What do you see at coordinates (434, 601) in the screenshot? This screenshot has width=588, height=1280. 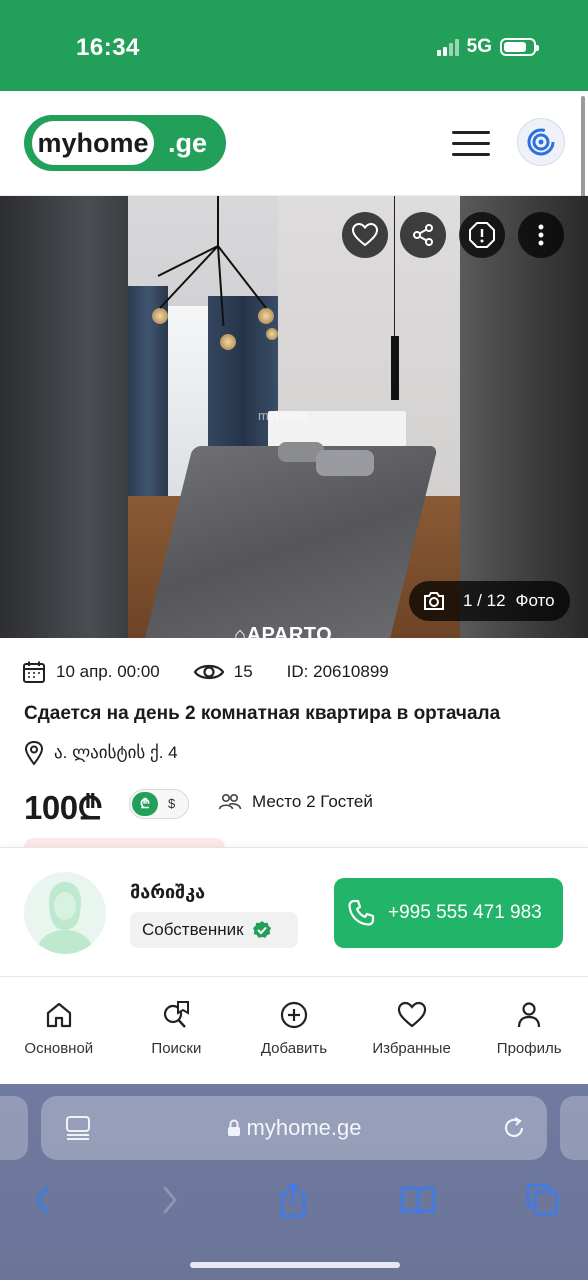 I see `camera-icon` at bounding box center [434, 601].